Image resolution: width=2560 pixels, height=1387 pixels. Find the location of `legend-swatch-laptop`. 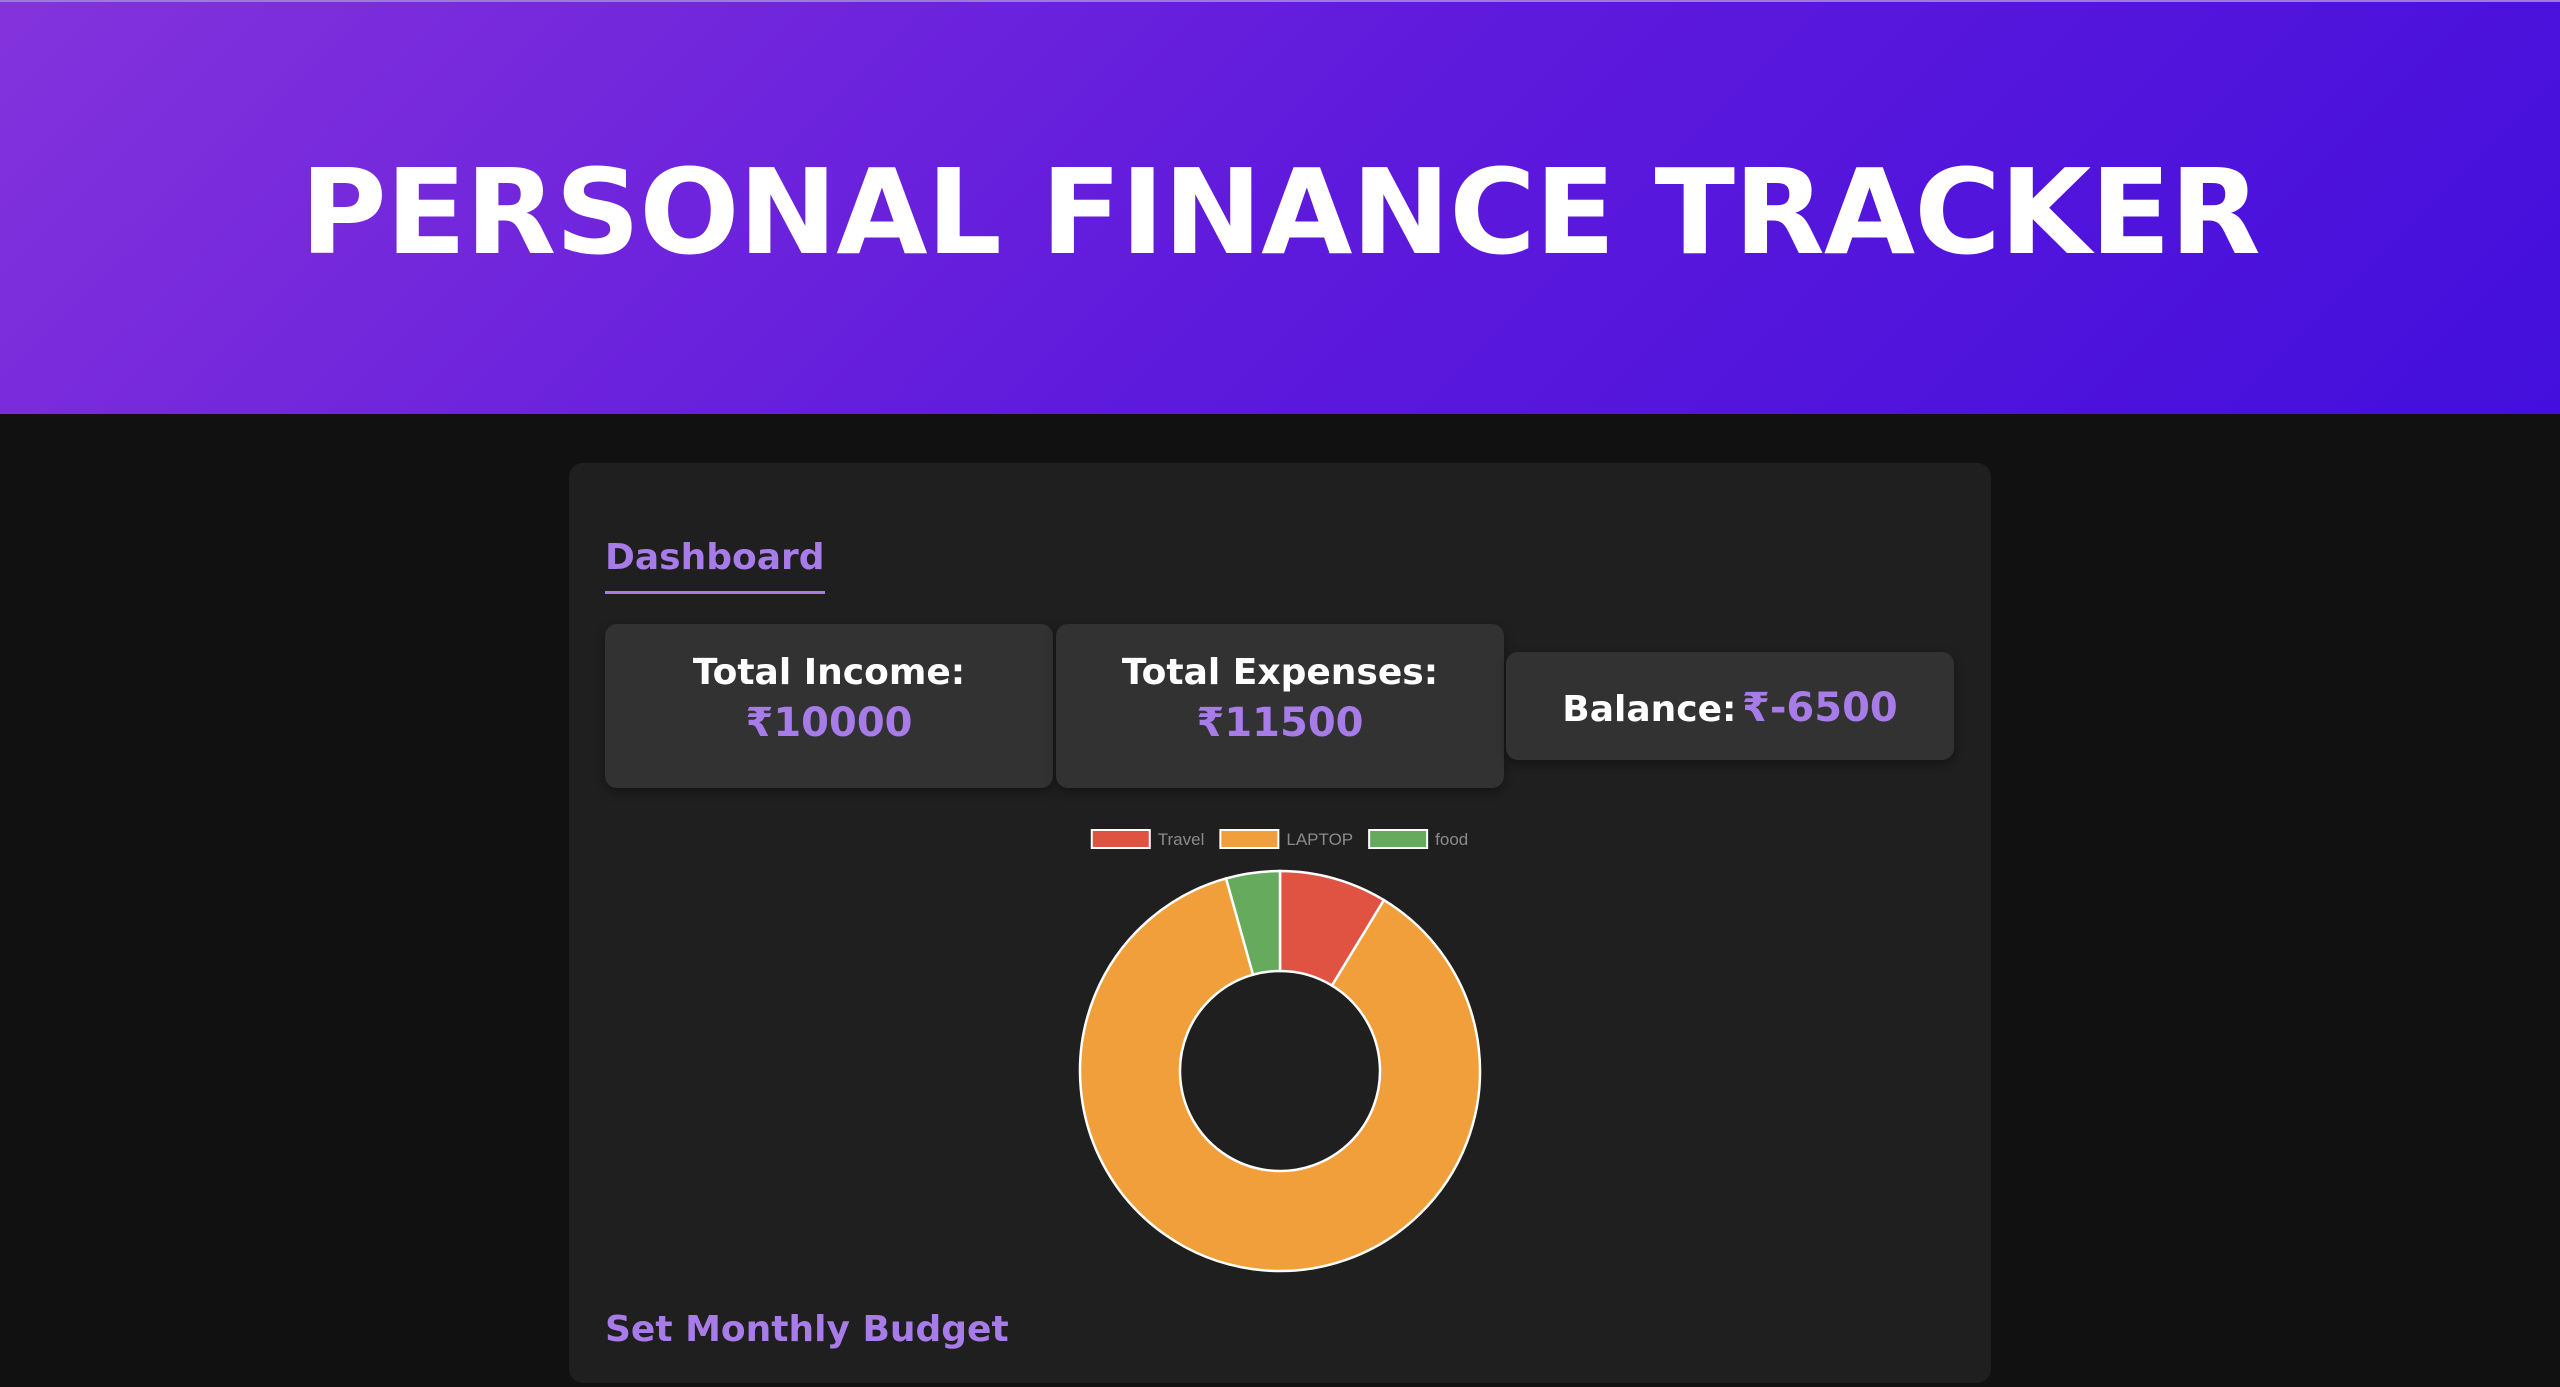

legend-swatch-laptop is located at coordinates (1249, 839).